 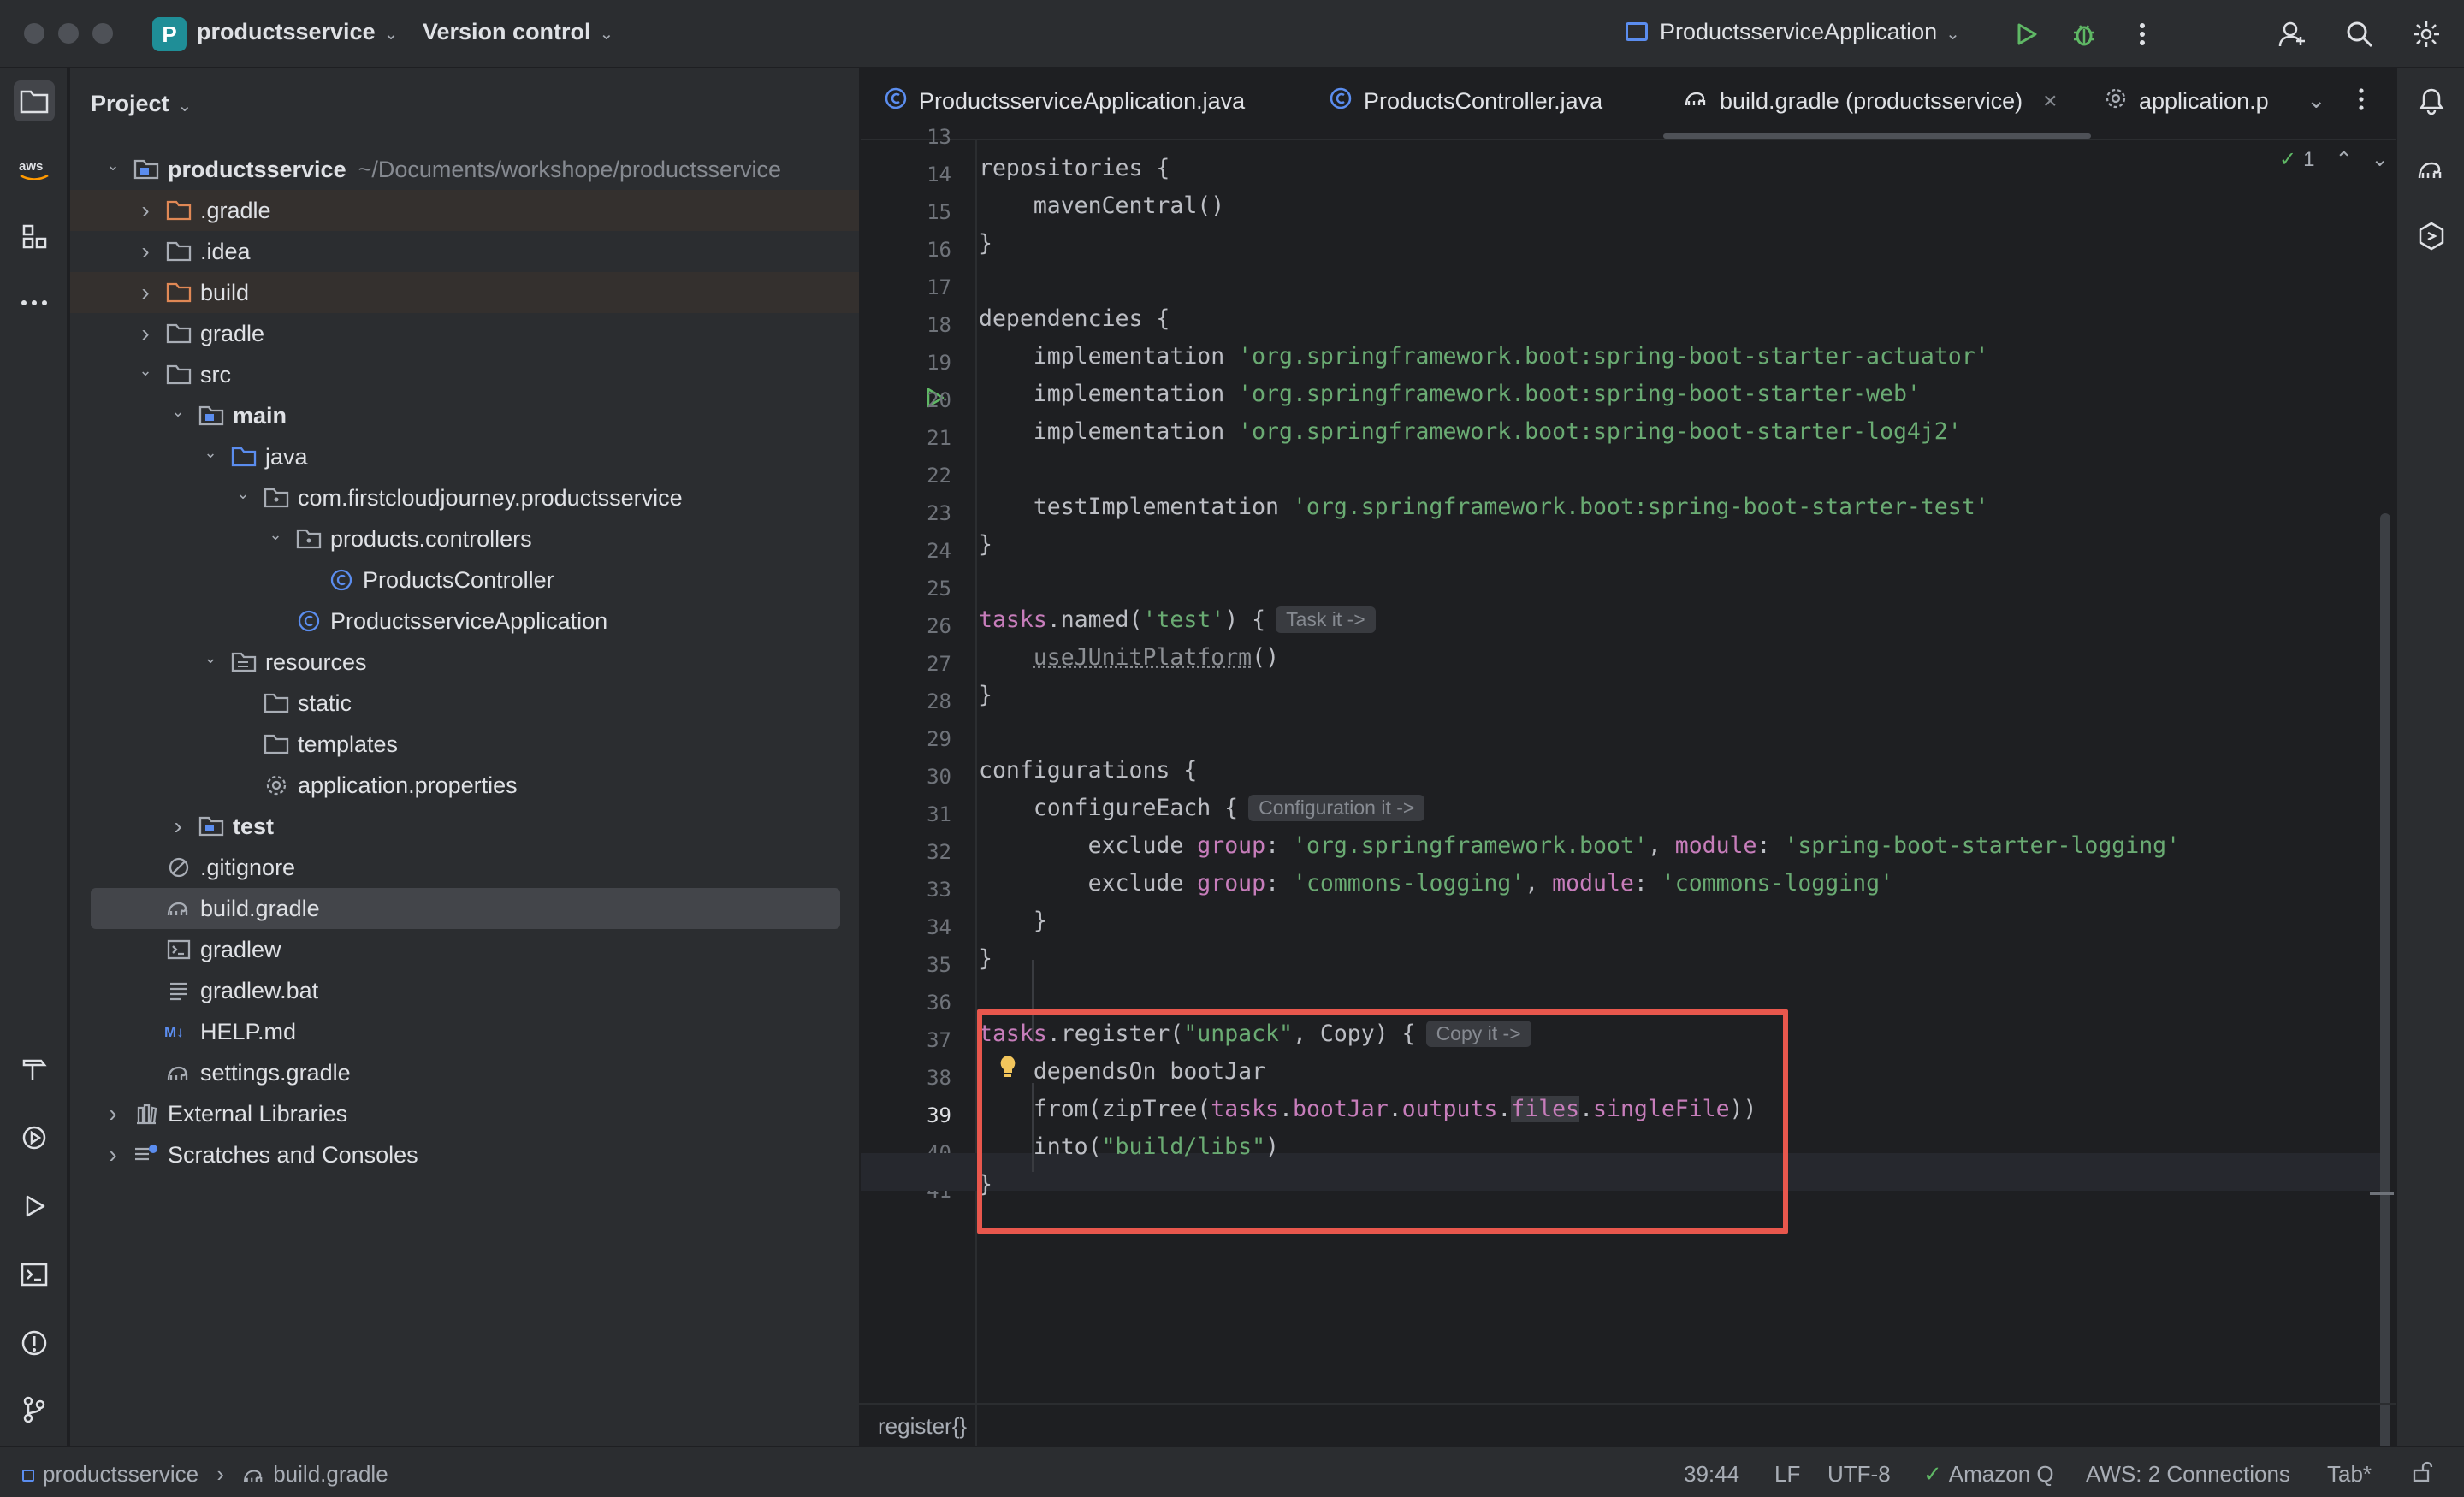 I want to click on tab-productscontroller: ProductsController.java, so click(x=1465, y=101).